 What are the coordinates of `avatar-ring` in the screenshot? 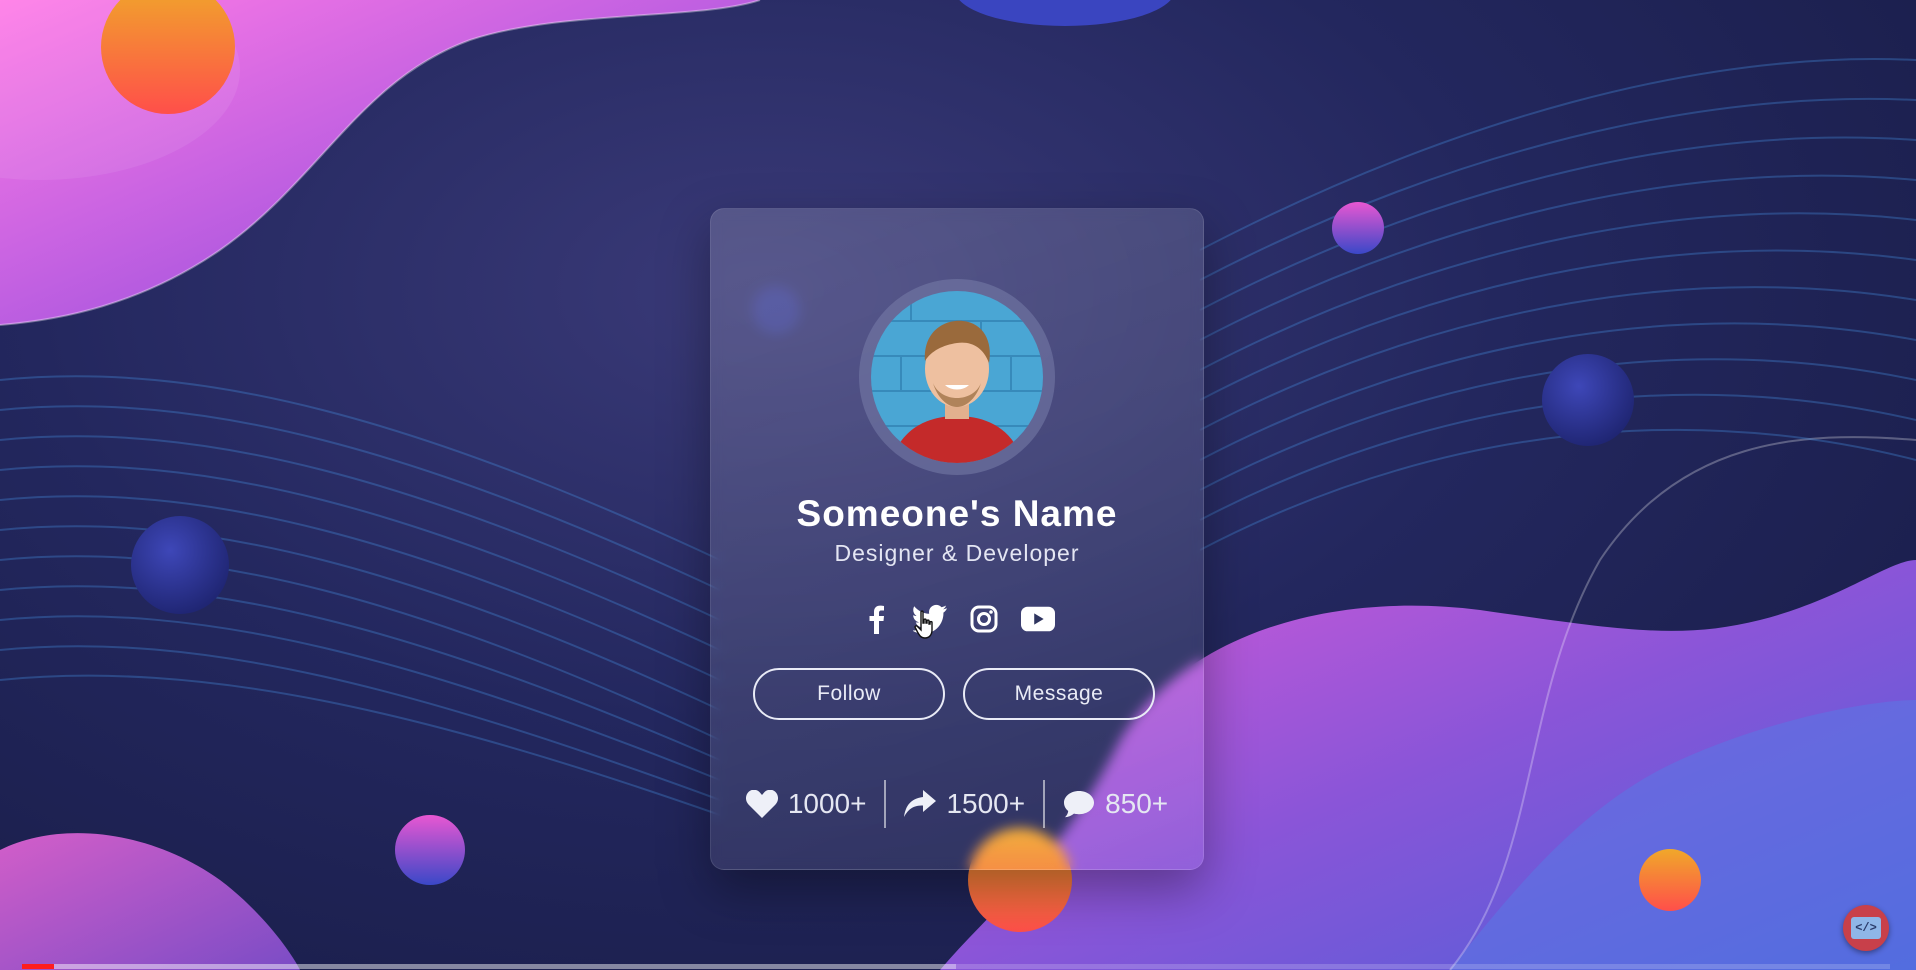 It's located at (957, 377).